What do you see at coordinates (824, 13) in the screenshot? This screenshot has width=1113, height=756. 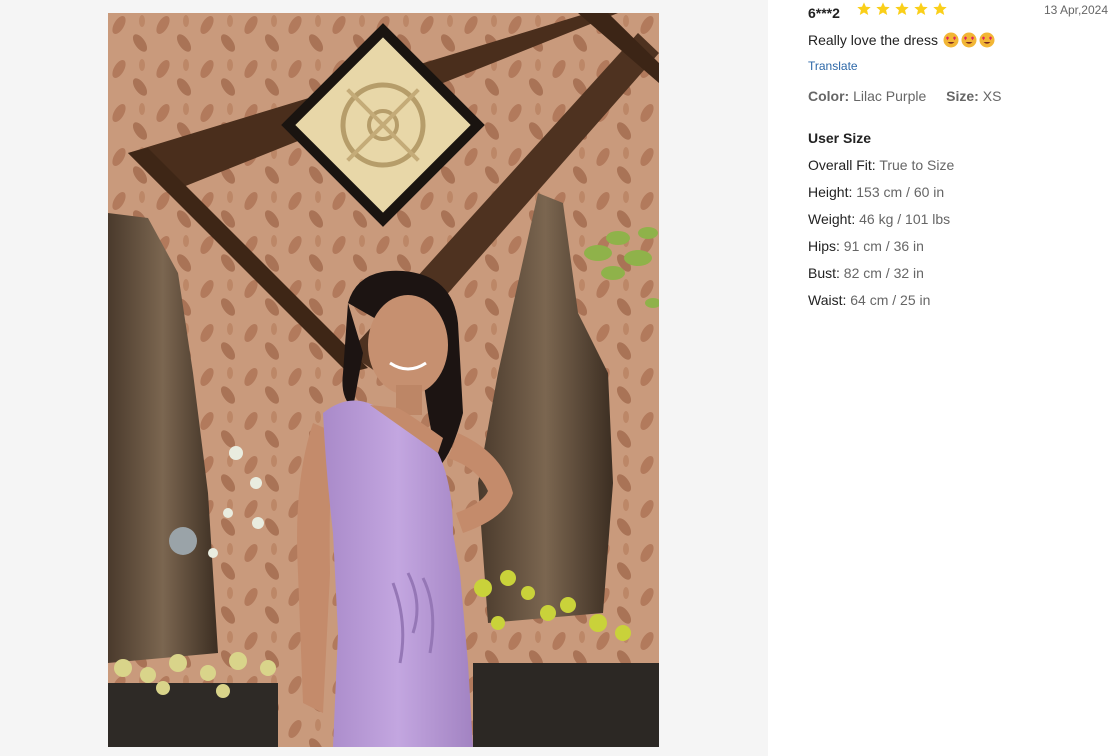 I see `reviewer-name: 6***2` at bounding box center [824, 13].